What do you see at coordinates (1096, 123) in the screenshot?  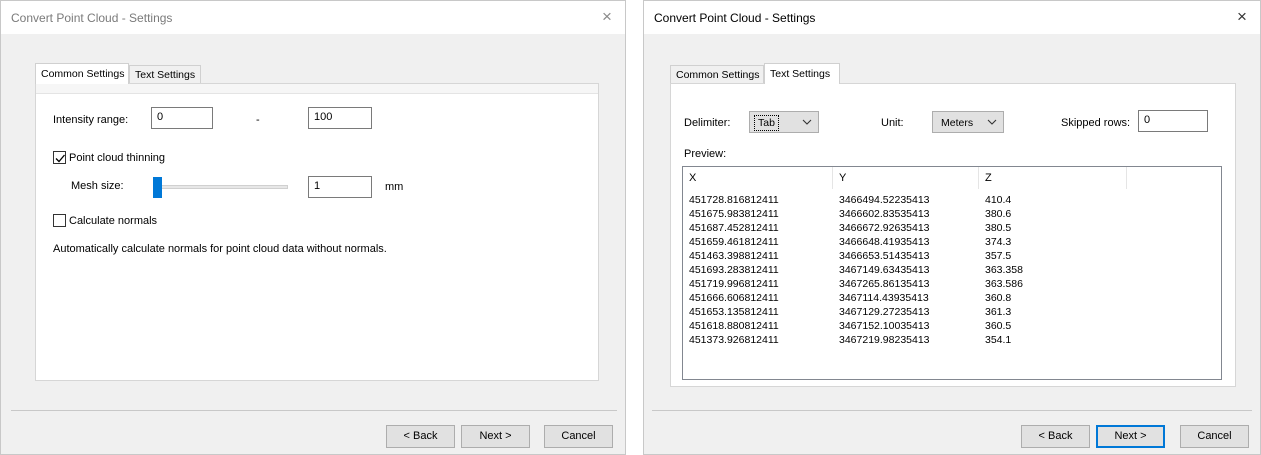 I see `skipped-rows-label: Skipped rows:` at bounding box center [1096, 123].